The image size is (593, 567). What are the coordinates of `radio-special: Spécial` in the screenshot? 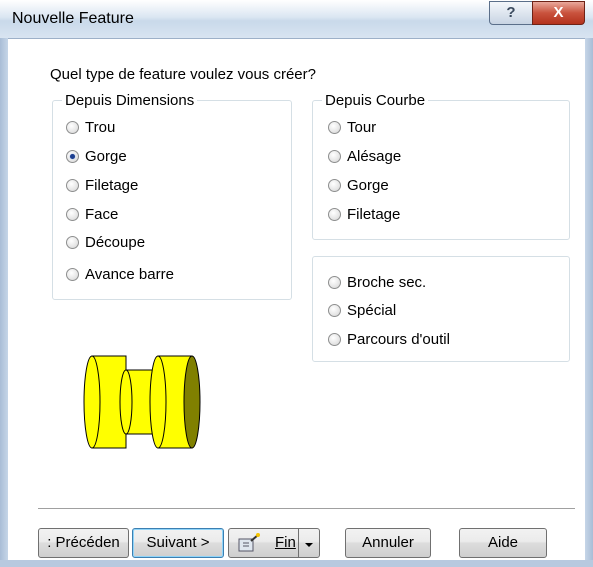 It's located at (362, 310).